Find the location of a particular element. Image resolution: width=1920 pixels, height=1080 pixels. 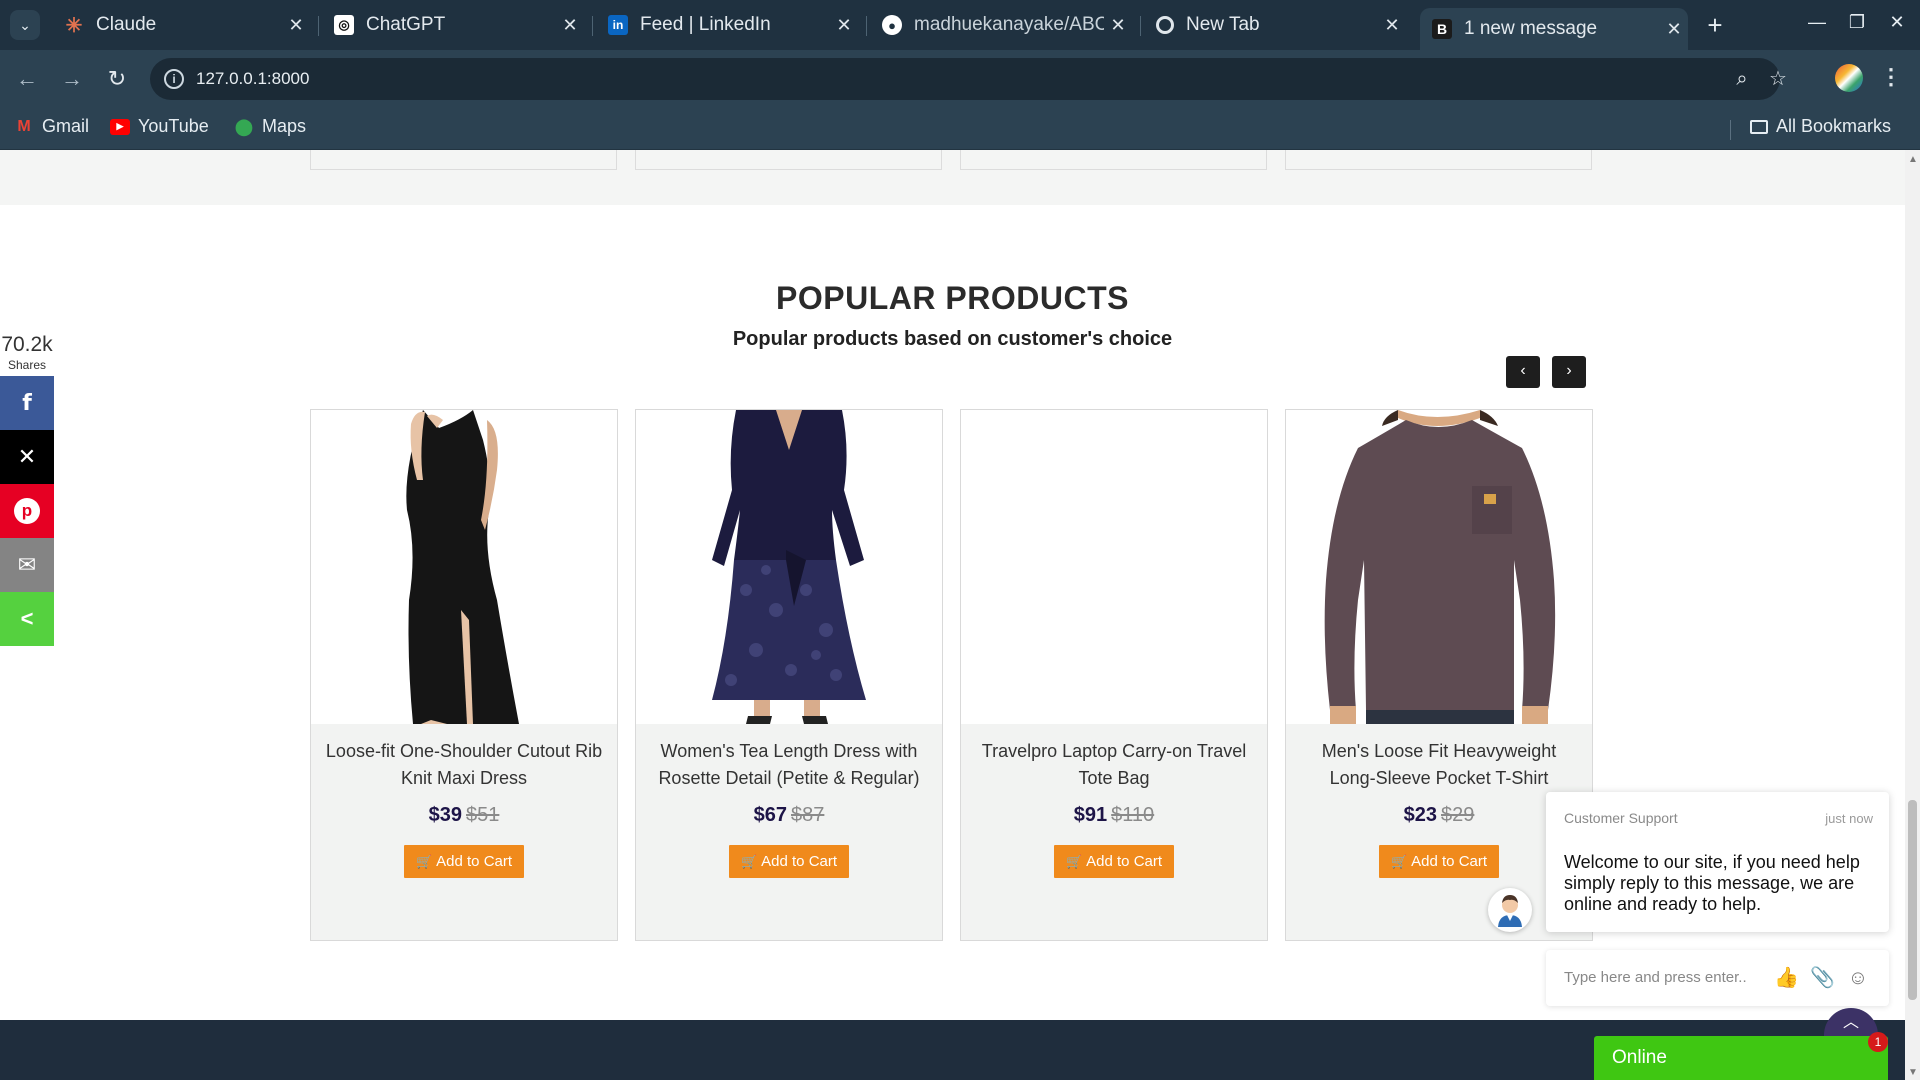

bookmarks-bar: M Gmail ▶ YouTube ⬤ Maps All Bookmarks is located at coordinates (960, 129).